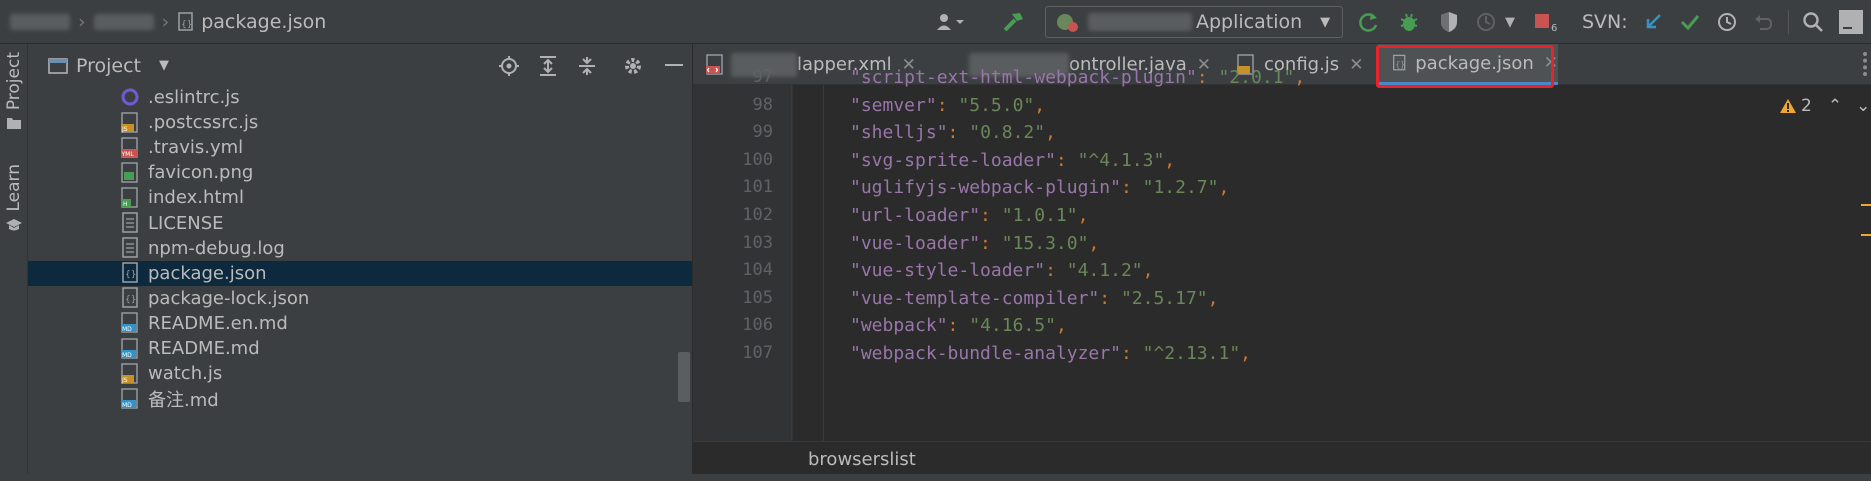 The height and width of the screenshot is (481, 1871). What do you see at coordinates (996, 105) in the screenshot?
I see `json-value: "5.5.0"` at bounding box center [996, 105].